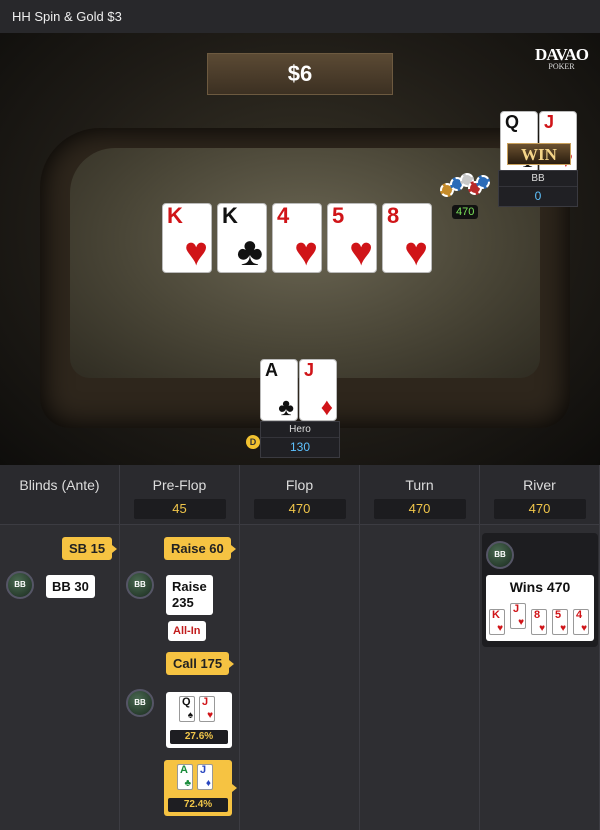 The width and height of the screenshot is (600, 830). I want to click on hero-showdown-hand: A ♣ J ♦ 72.4%, so click(200, 788).